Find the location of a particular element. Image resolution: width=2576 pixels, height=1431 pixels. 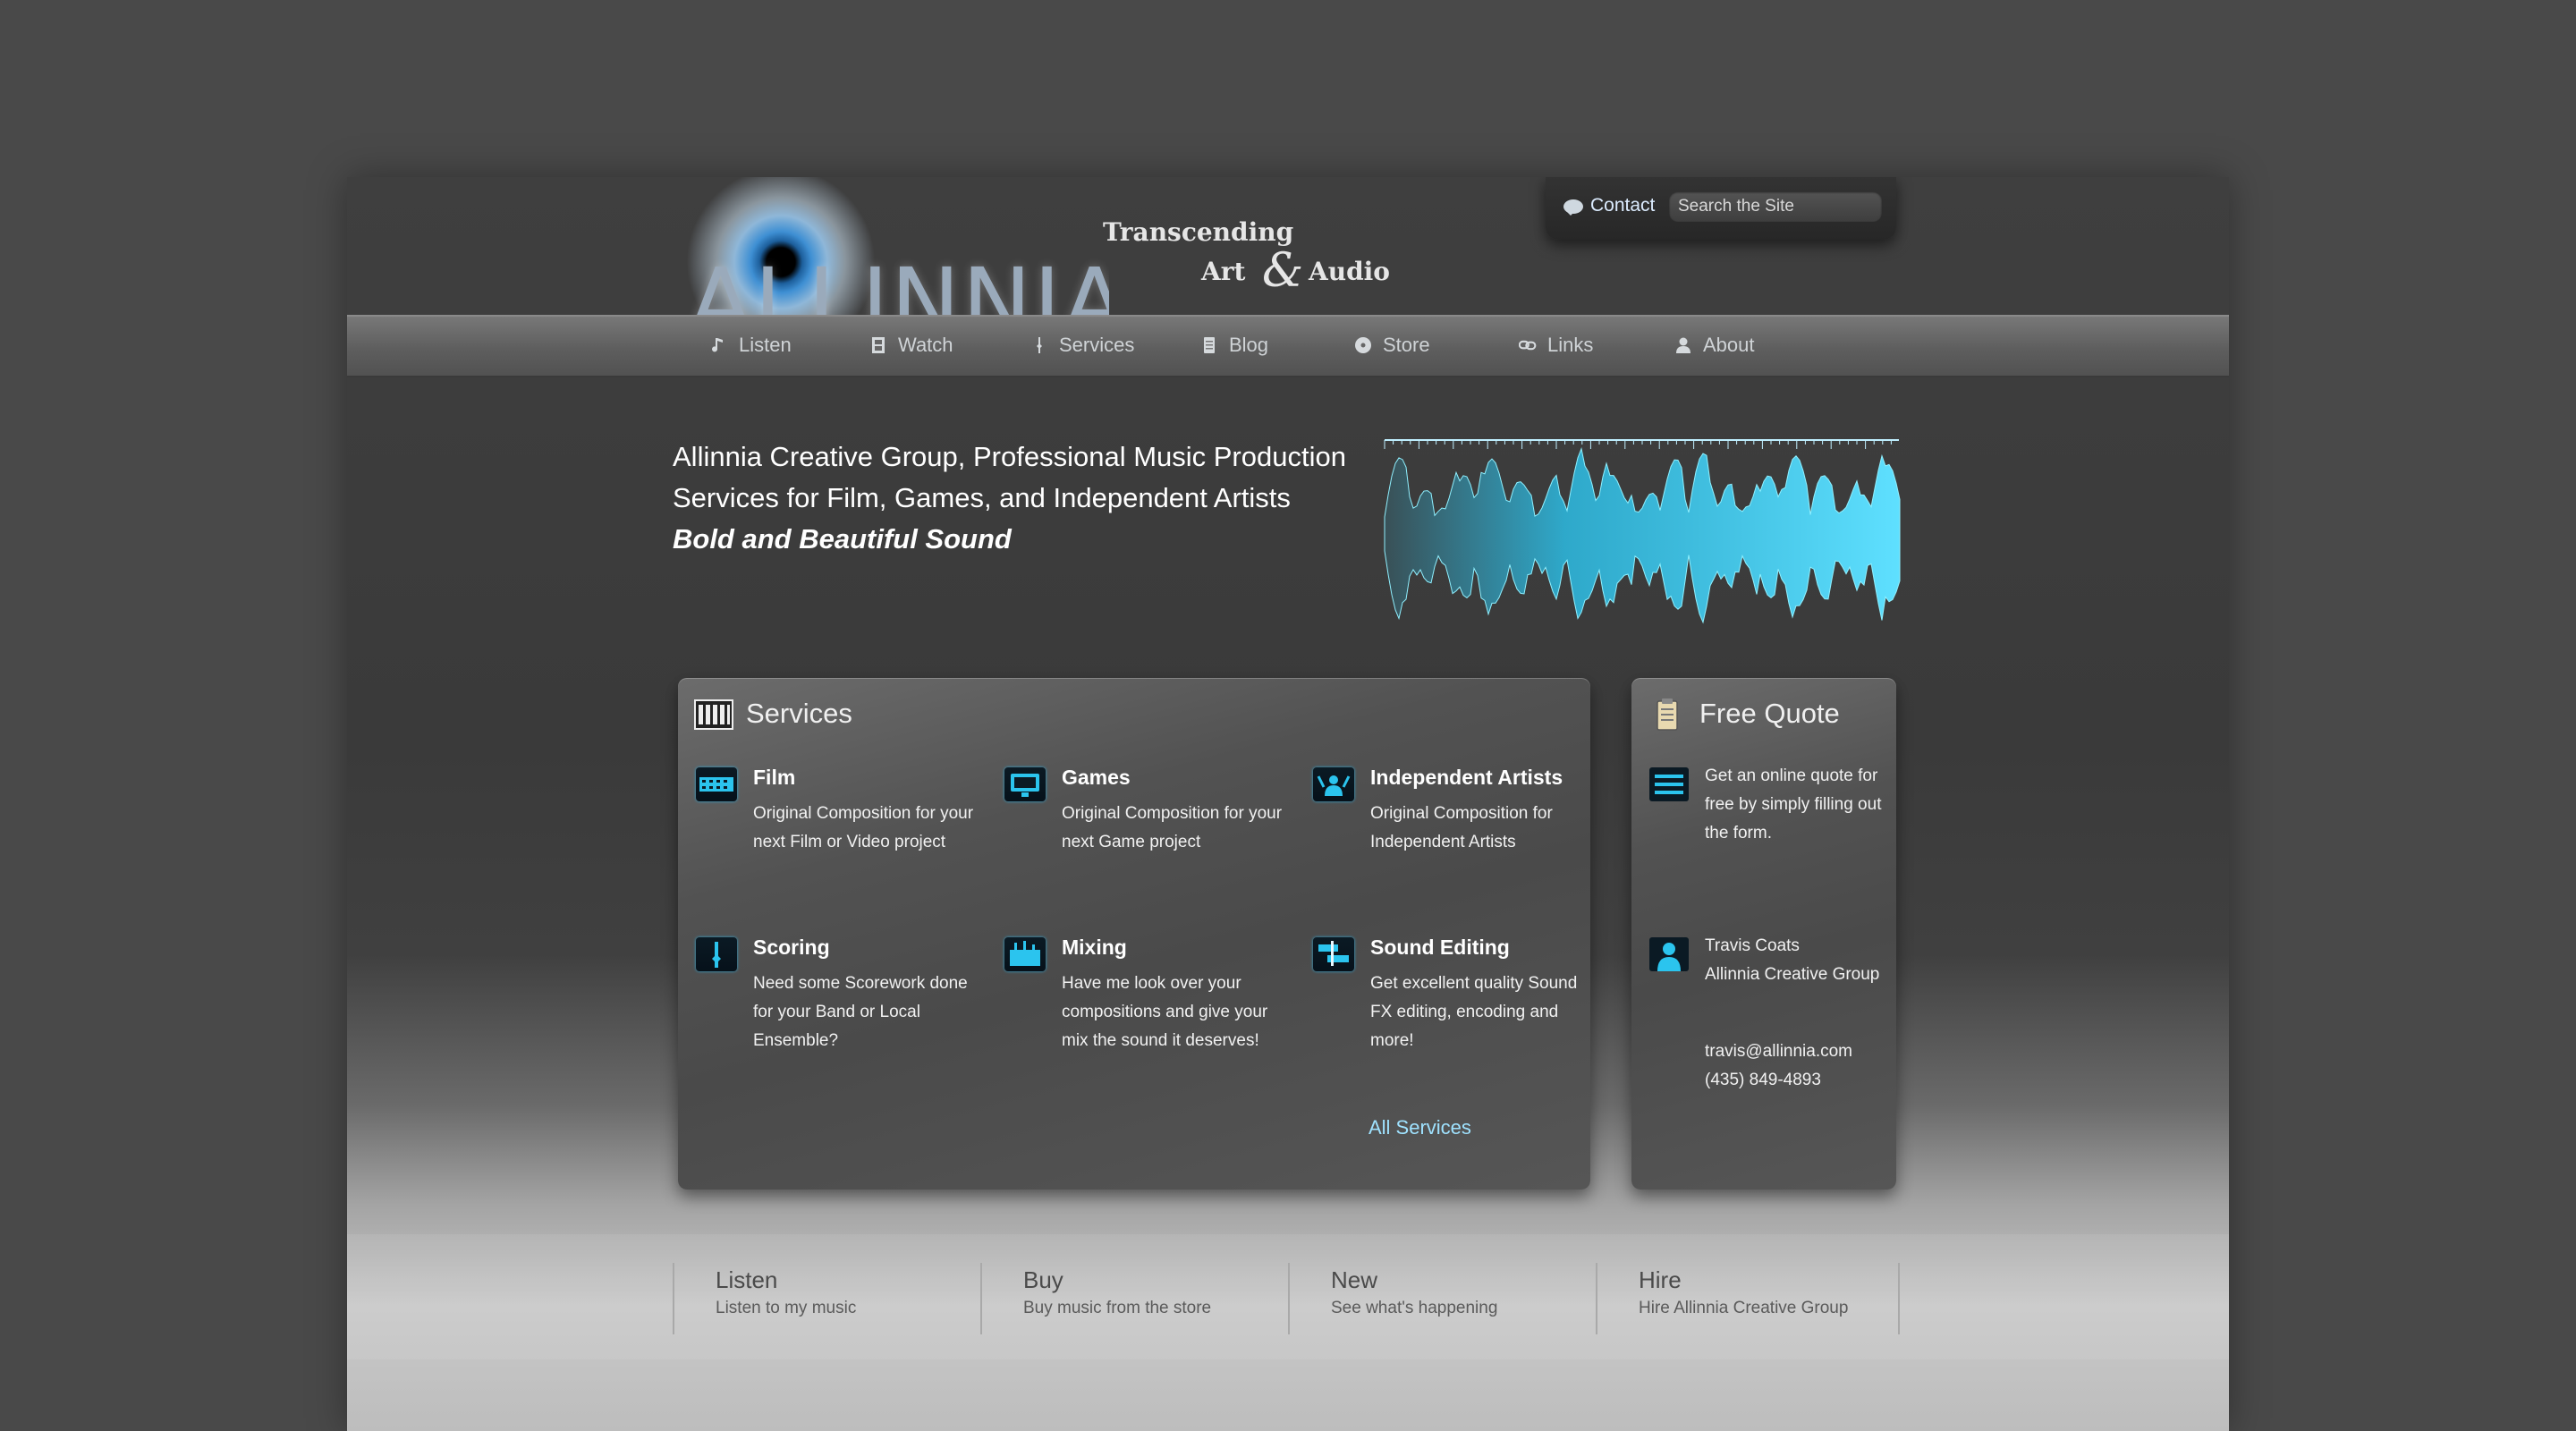

footer-subtitle: Listen to my music is located at coordinates (786, 1308).